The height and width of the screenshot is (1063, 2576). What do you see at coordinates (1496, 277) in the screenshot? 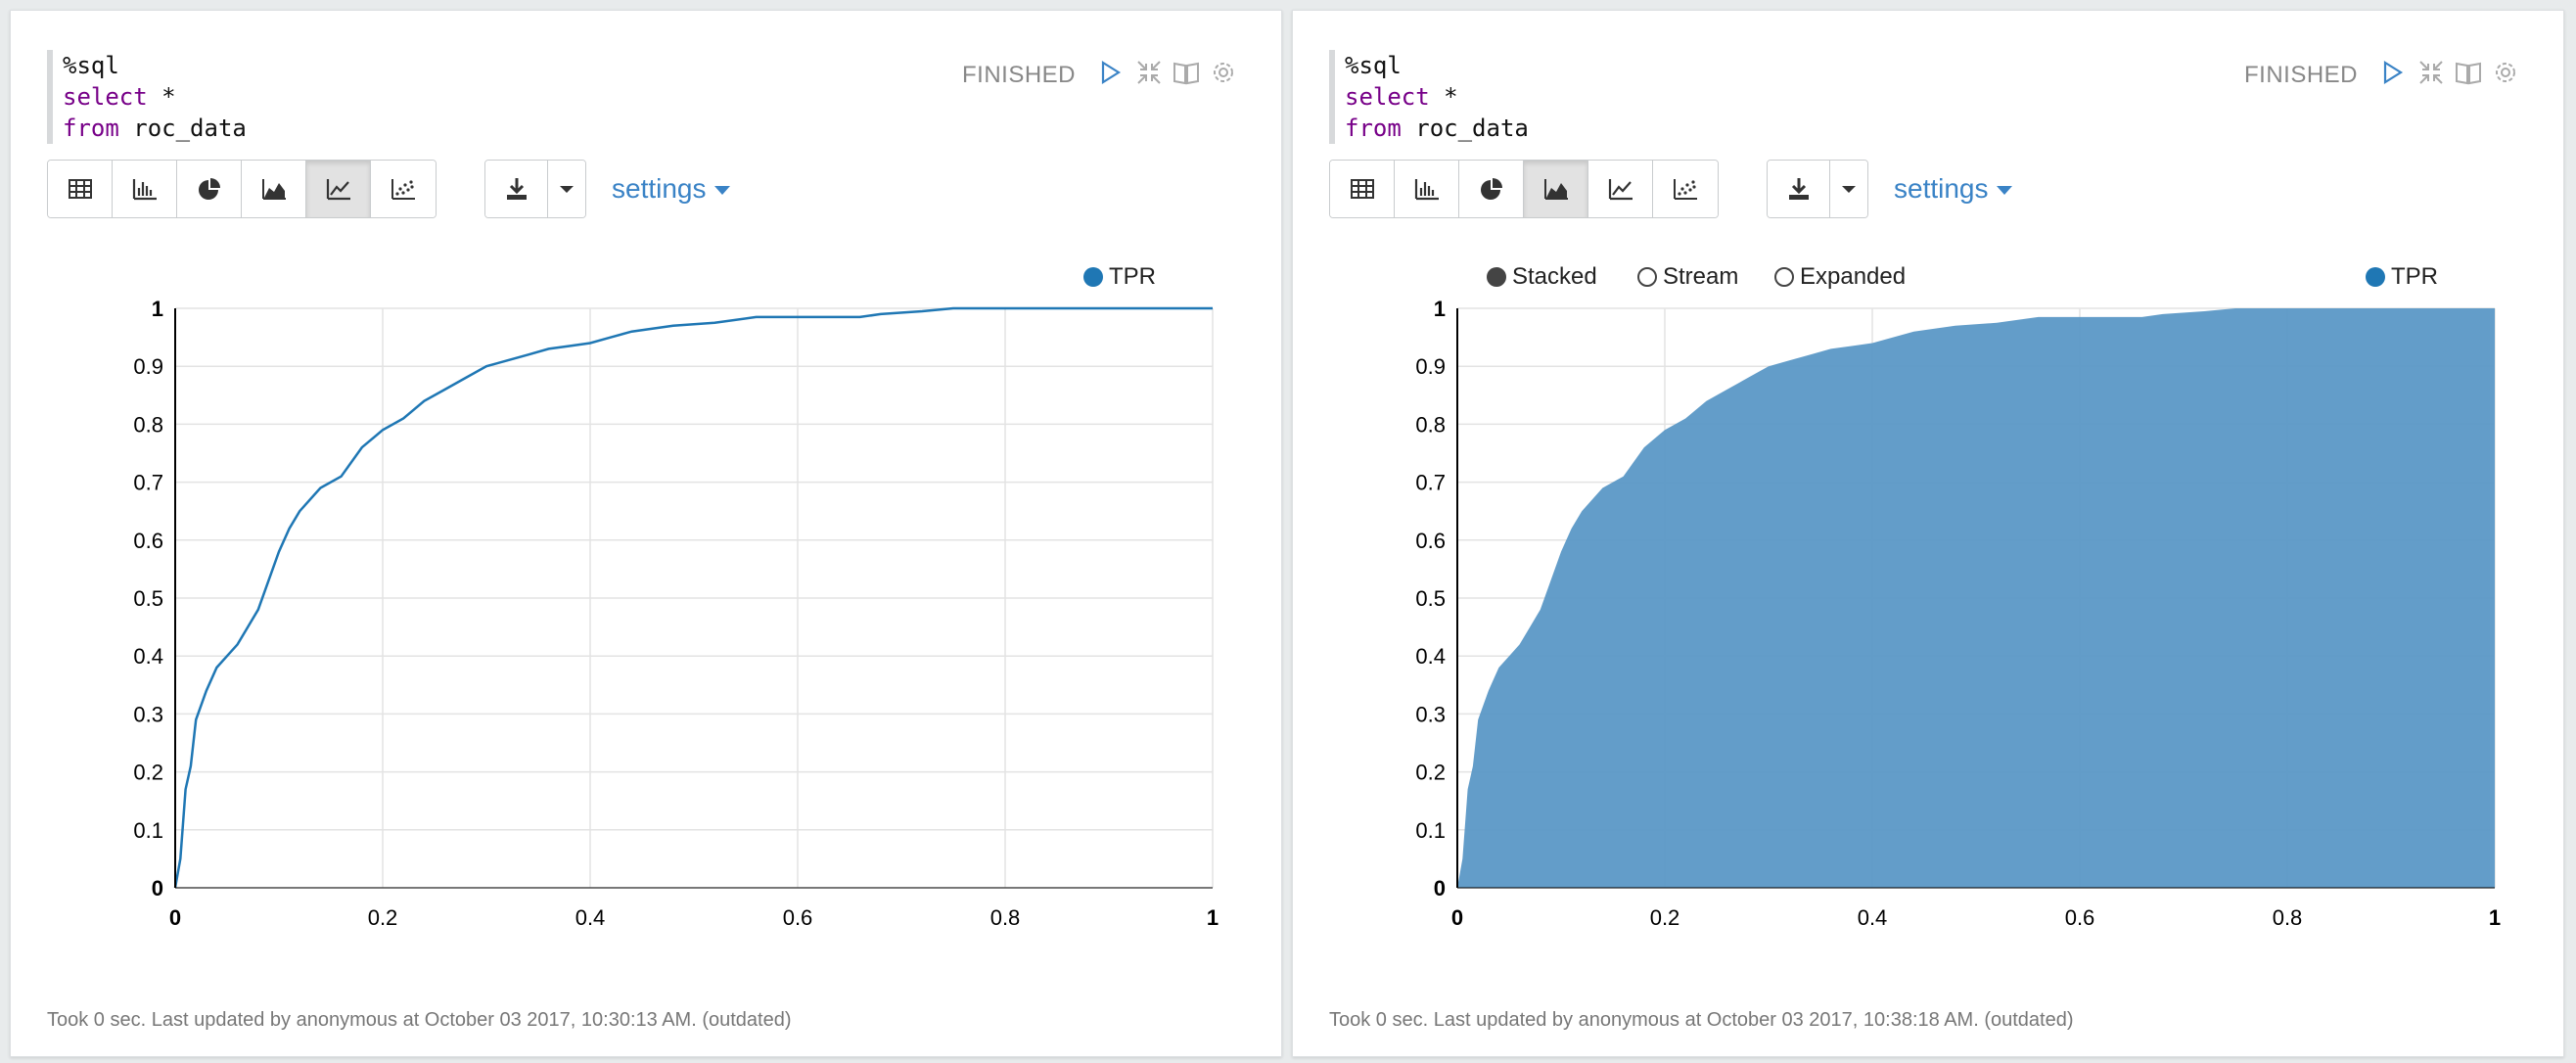
I see `radio-selected-icon` at bounding box center [1496, 277].